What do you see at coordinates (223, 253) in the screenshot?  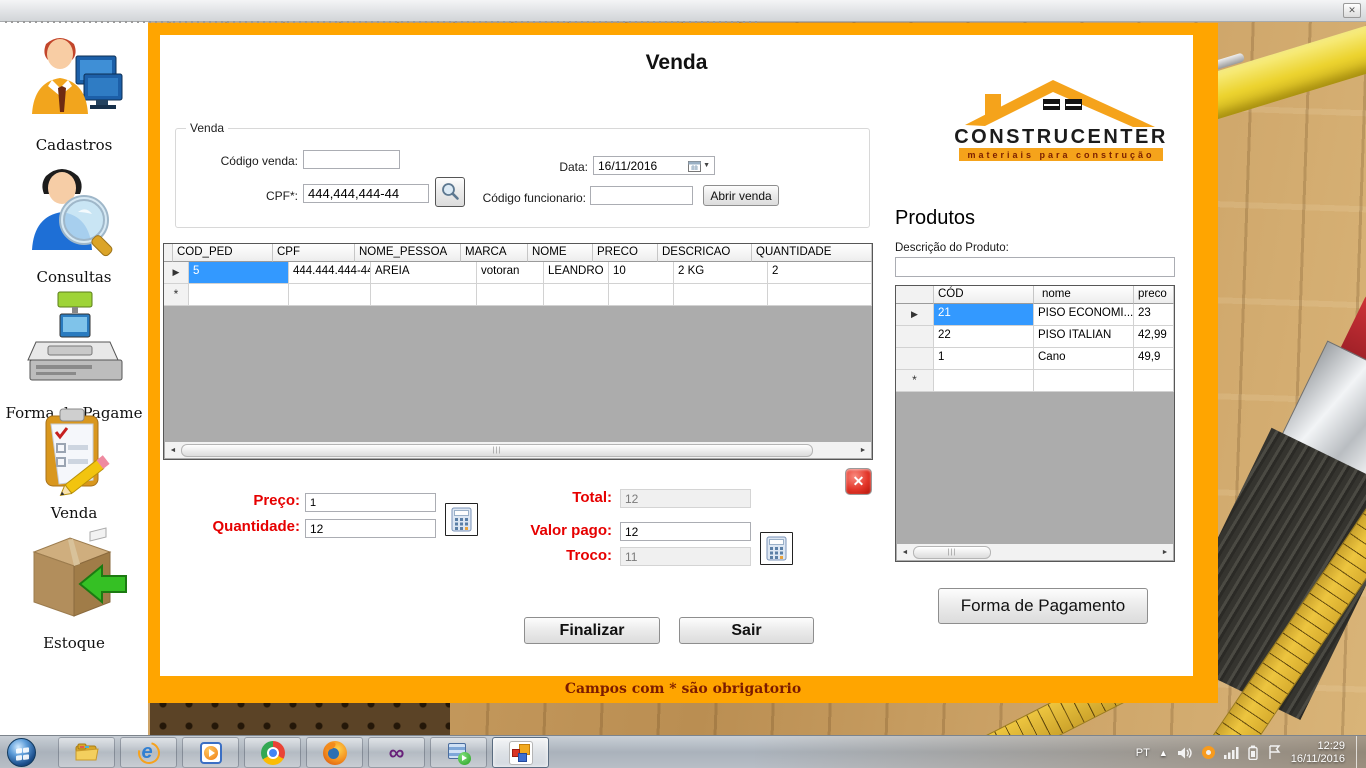 I see `column-header: COD_PED` at bounding box center [223, 253].